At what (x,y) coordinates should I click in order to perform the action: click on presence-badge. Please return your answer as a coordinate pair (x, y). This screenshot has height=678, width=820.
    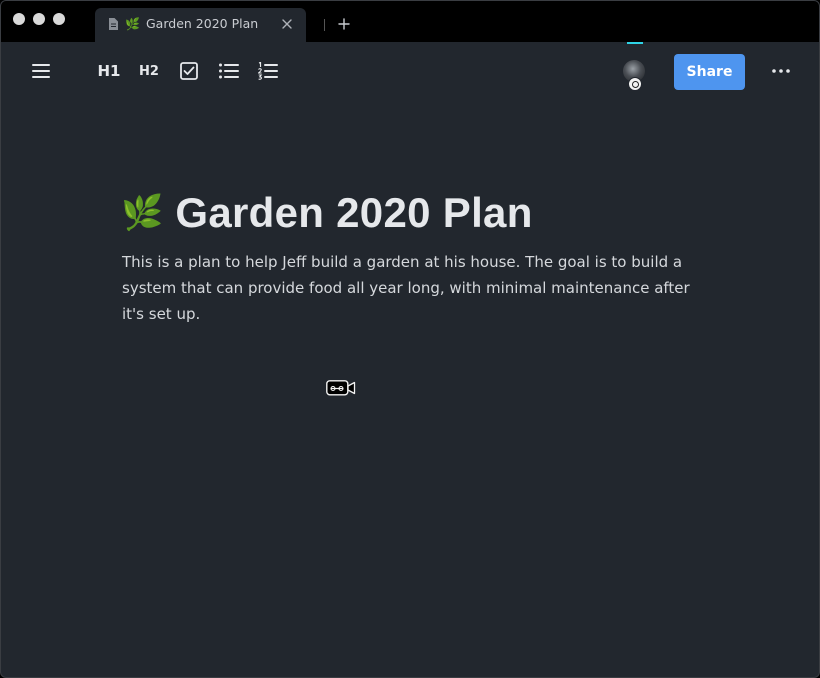
    Looking at the image, I should click on (635, 84).